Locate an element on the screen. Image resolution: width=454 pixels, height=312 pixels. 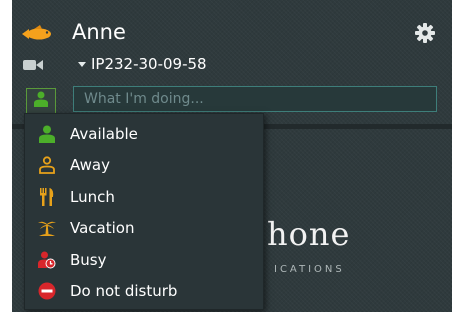
status-toggle-button is located at coordinates (41, 101).